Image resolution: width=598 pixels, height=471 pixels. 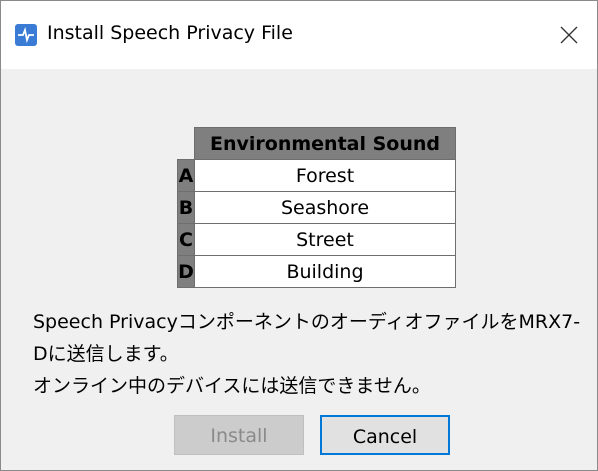 What do you see at coordinates (170, 33) in the screenshot?
I see `window-title: Install Speech Privacy File` at bounding box center [170, 33].